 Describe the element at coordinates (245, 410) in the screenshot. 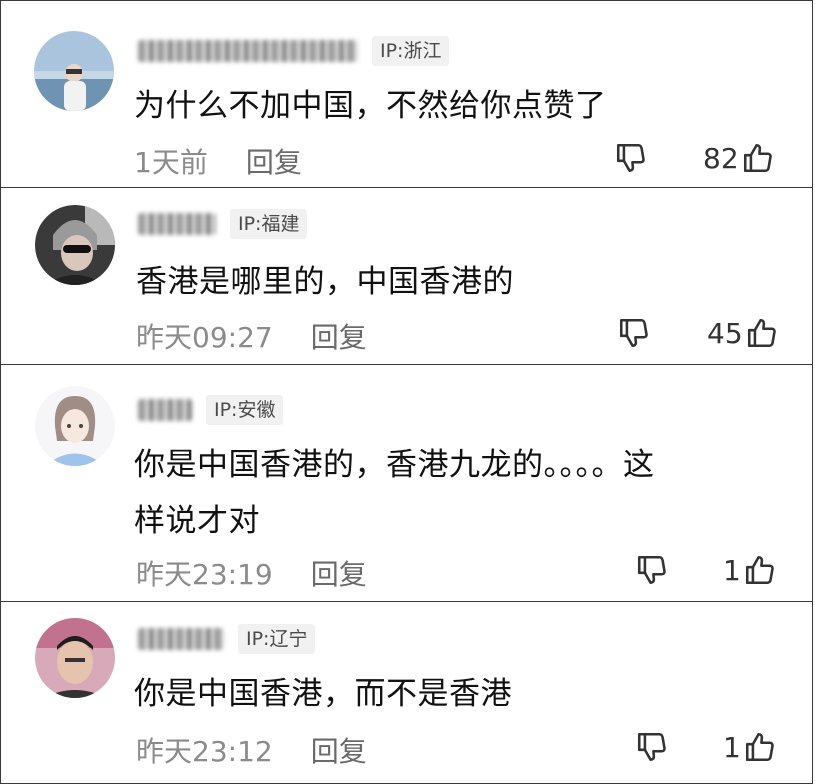

I see `ip-location-badge: IP:安徽` at that location.